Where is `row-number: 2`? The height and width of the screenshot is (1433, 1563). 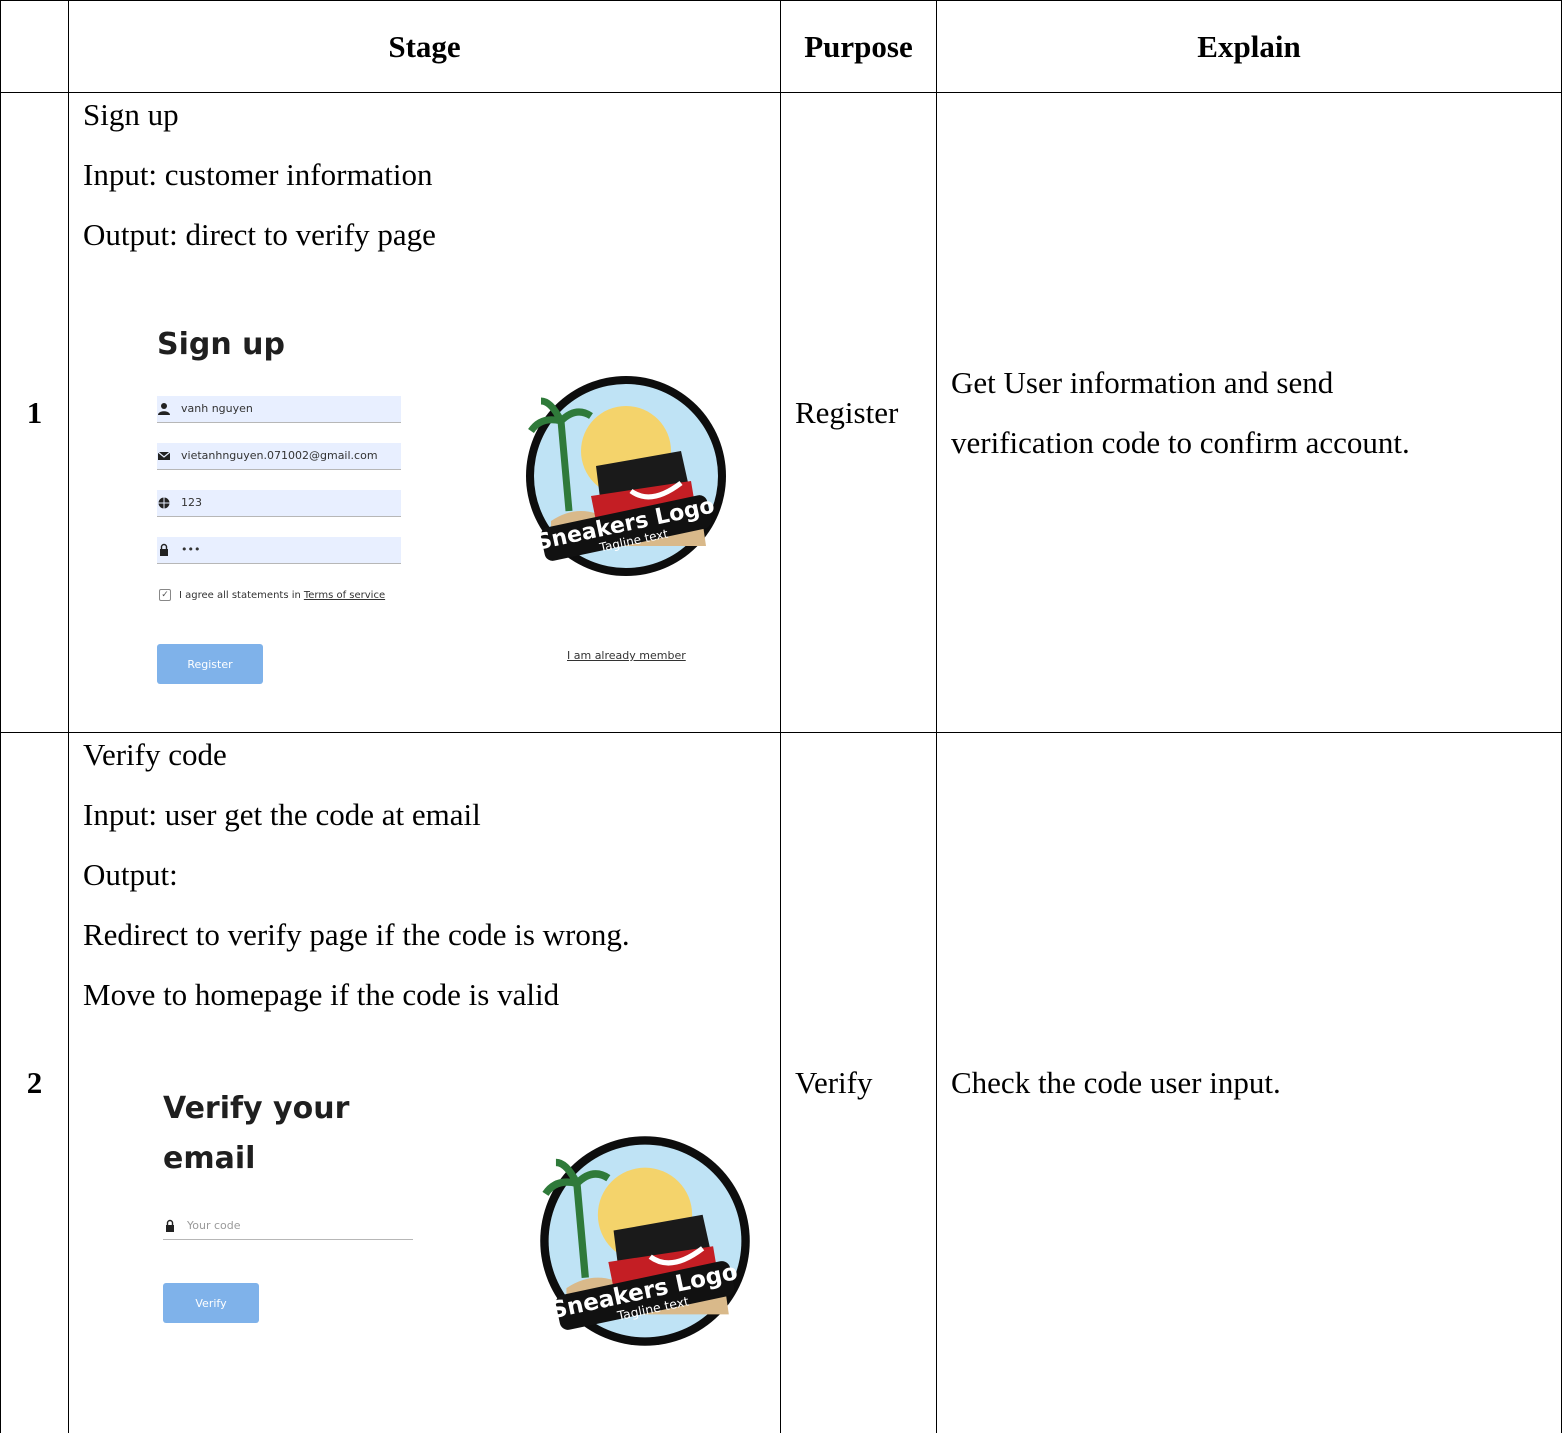
row-number: 2 is located at coordinates (34, 1082).